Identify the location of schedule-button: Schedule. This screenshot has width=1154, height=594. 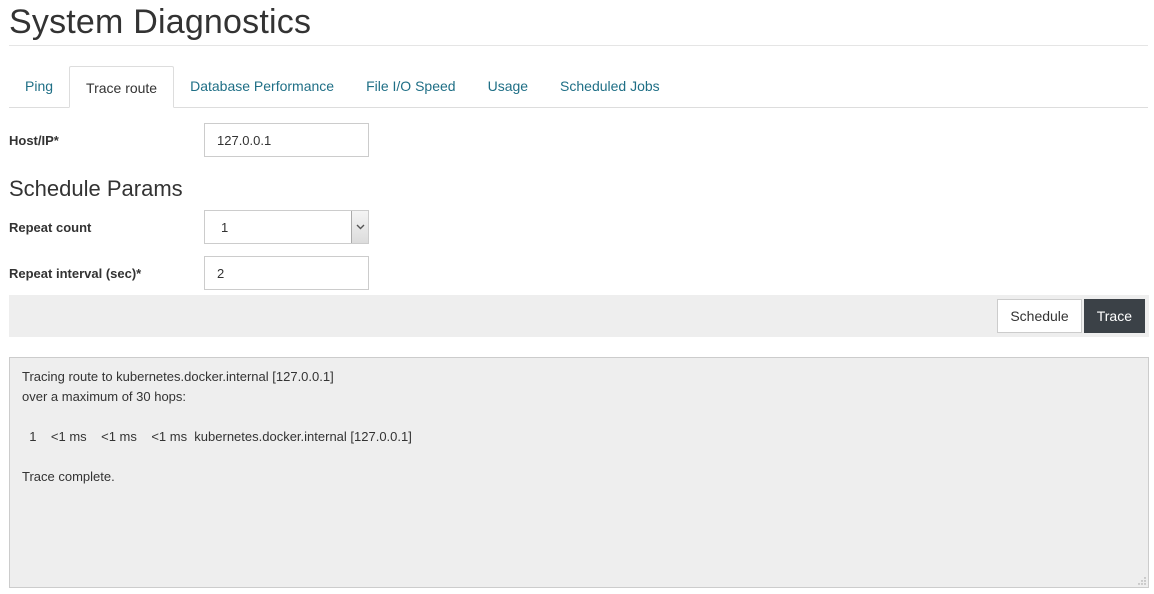
(1039, 316).